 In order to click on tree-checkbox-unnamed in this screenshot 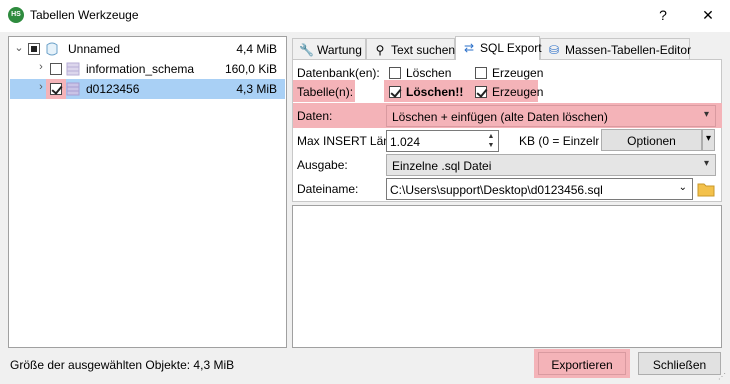, I will do `click(34, 49)`.